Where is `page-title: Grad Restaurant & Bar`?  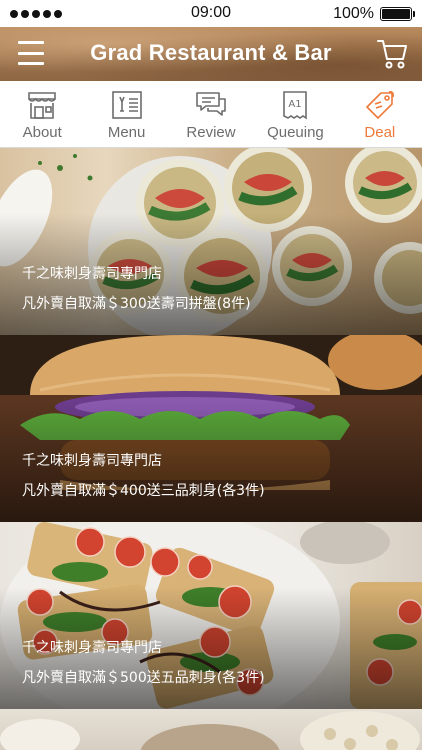
page-title: Grad Restaurant & Bar is located at coordinates (211, 52).